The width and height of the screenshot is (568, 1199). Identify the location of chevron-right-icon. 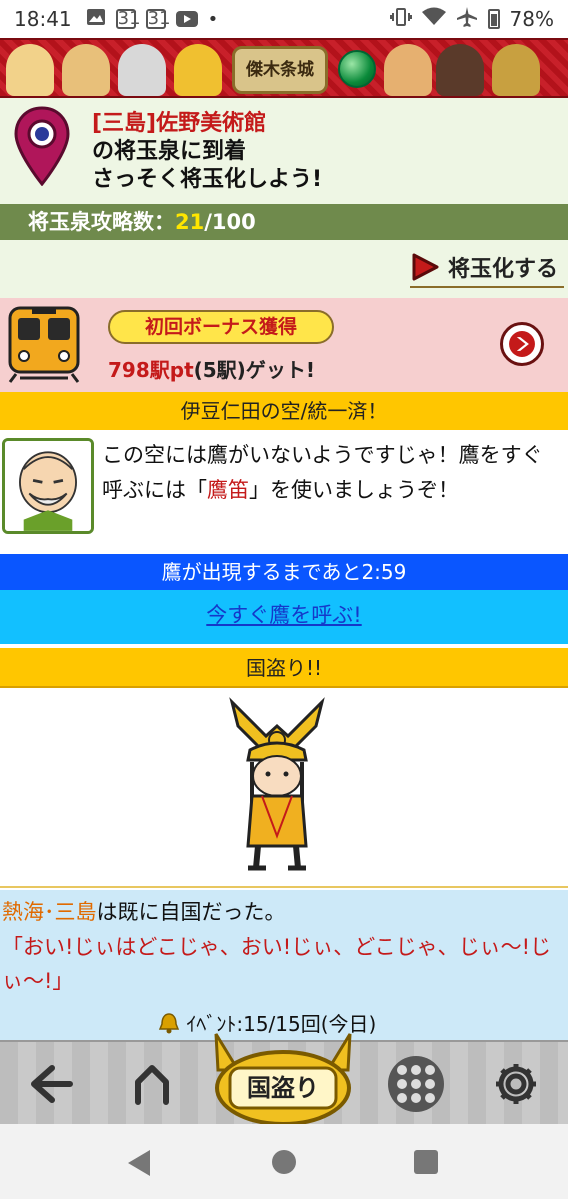
(522, 344).